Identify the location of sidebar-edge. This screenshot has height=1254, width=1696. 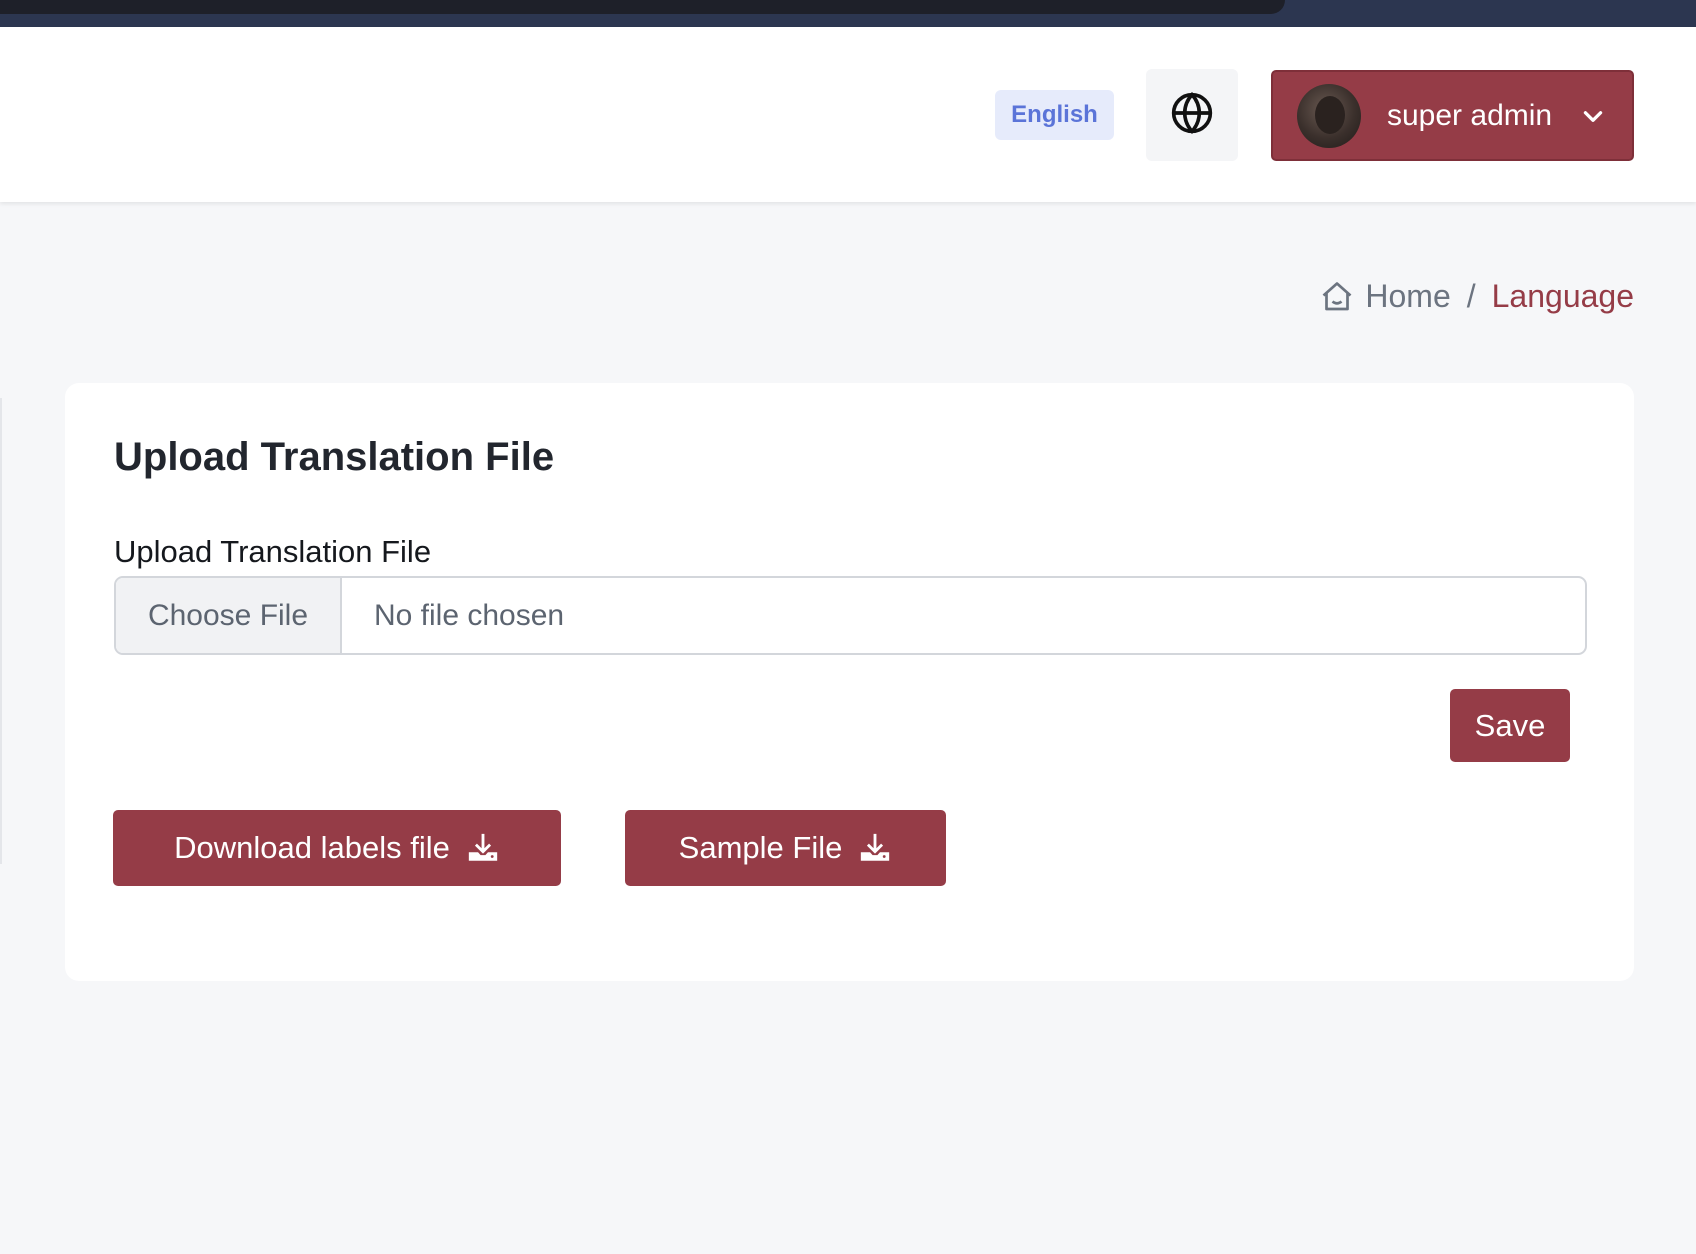
(1, 631).